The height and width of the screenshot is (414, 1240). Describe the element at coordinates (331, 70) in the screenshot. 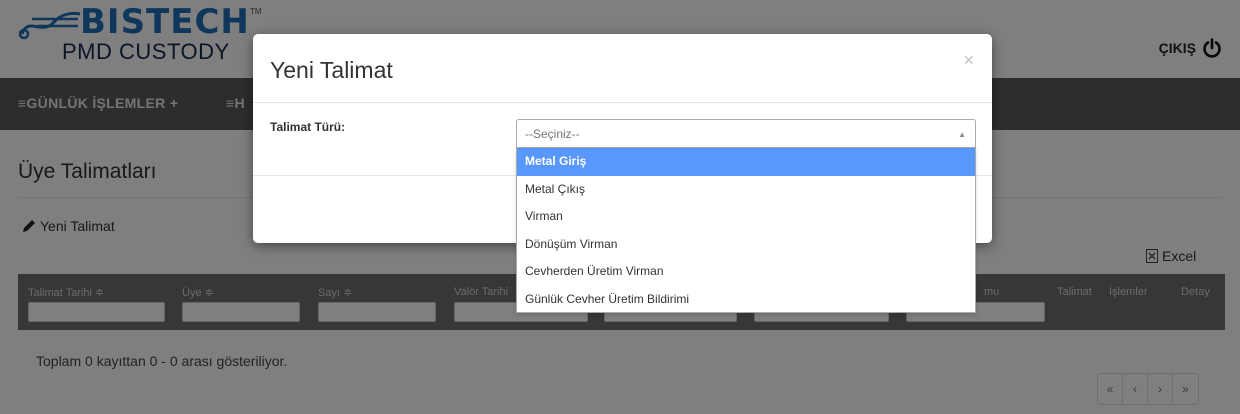

I see `modal-title: Yeni Talimat` at that location.